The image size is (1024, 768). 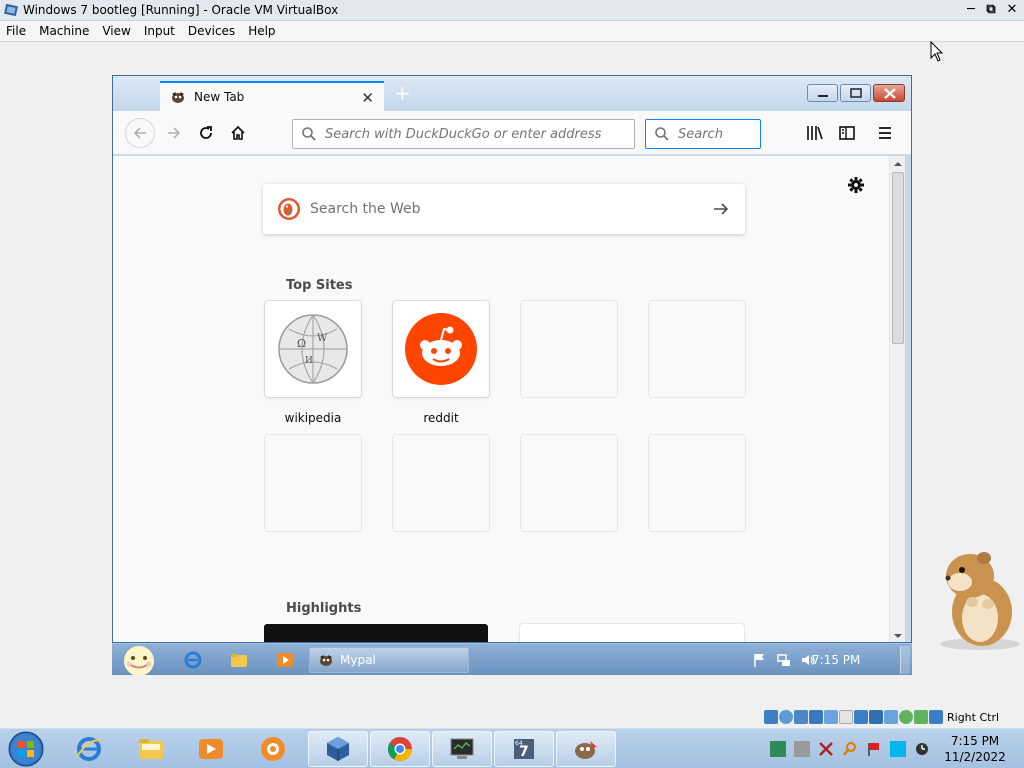 What do you see at coordinates (826, 749) in the screenshot?
I see `tray-tools-icon` at bounding box center [826, 749].